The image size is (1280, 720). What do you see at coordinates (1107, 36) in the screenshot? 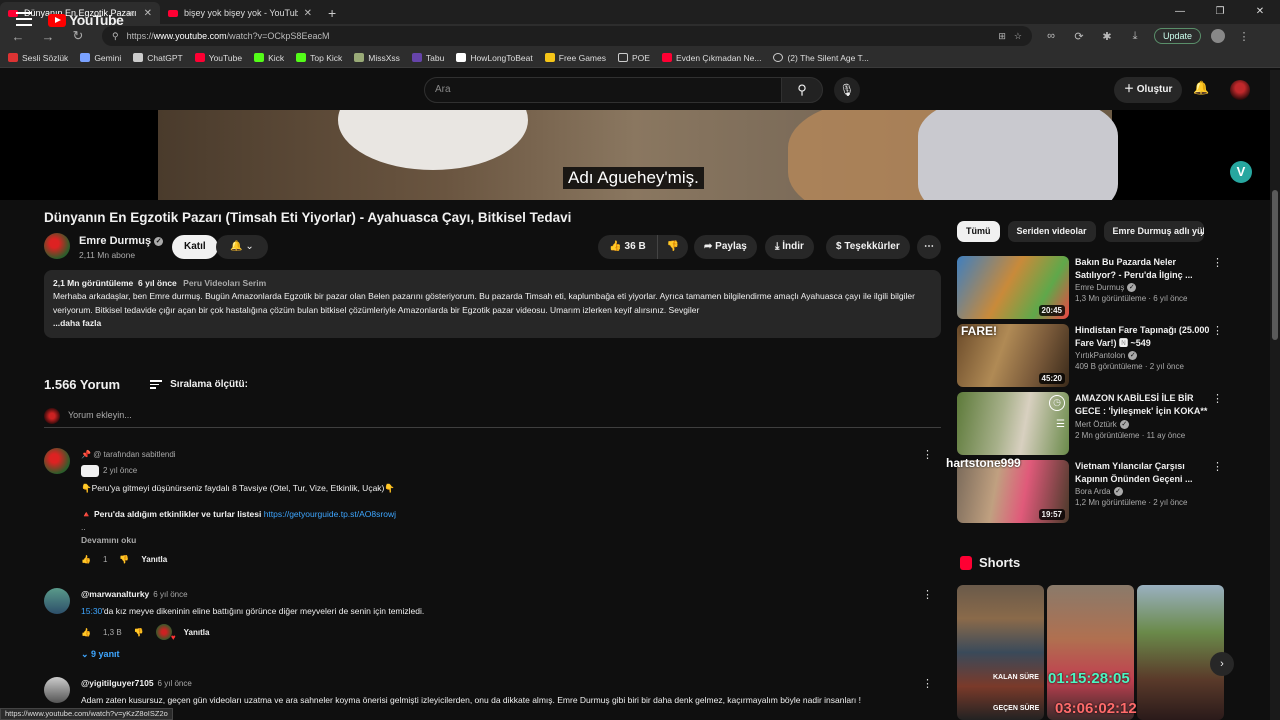
I see `extension-puzzle-icon: ✱` at bounding box center [1107, 36].